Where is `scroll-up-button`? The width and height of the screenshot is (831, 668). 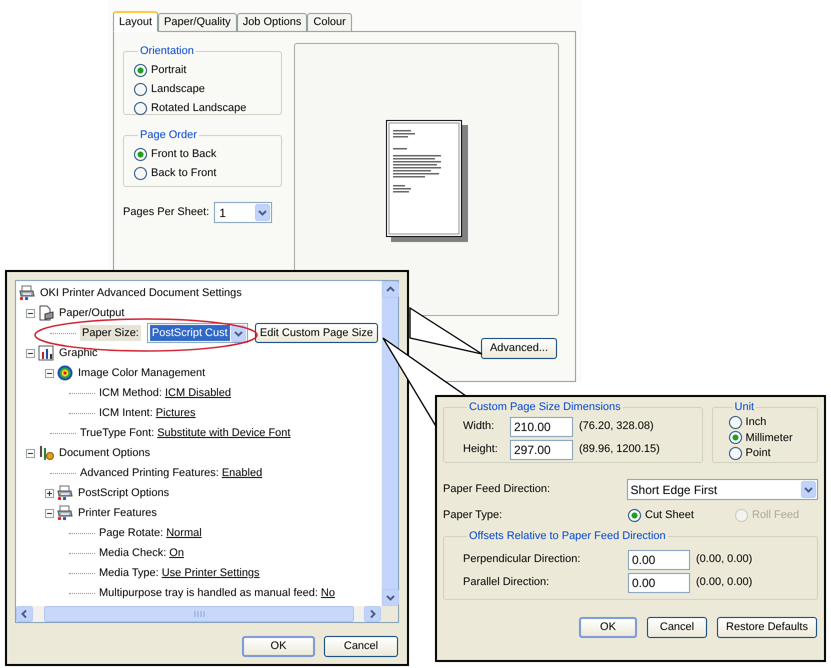 scroll-up-button is located at coordinates (390, 289).